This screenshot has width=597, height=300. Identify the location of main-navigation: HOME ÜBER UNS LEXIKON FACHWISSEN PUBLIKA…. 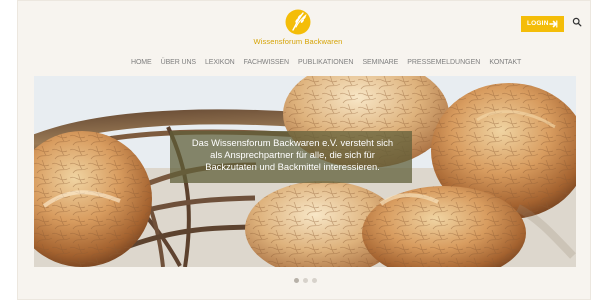
(326, 63).